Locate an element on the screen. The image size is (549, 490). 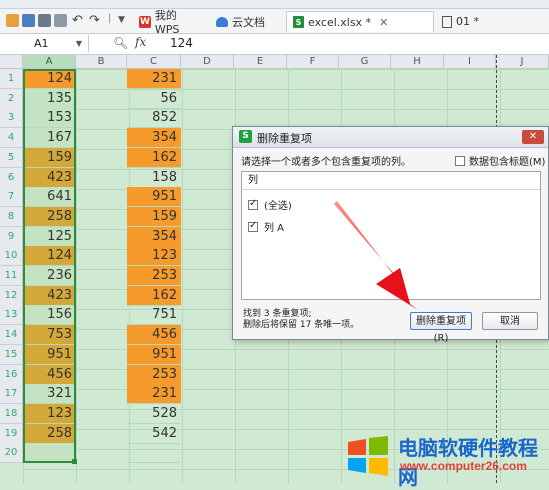
red-arrow-annotation is located at coordinates (376, 255).